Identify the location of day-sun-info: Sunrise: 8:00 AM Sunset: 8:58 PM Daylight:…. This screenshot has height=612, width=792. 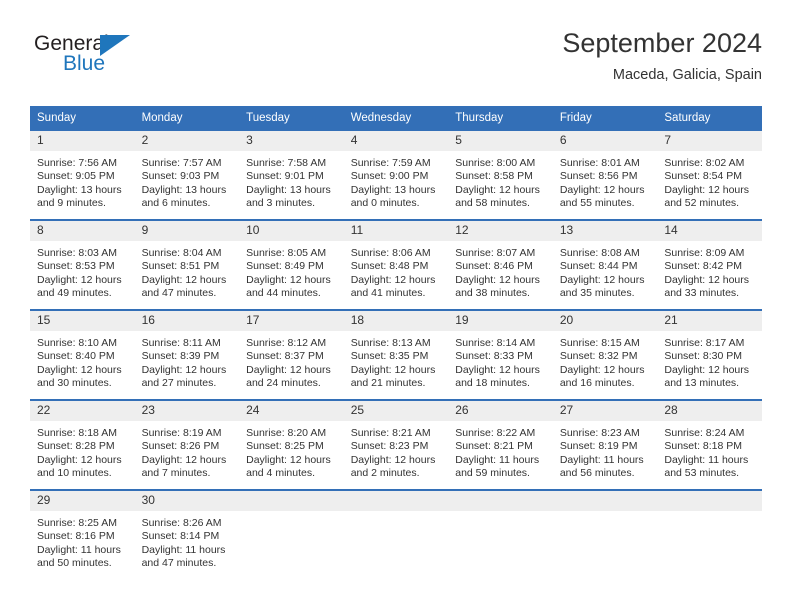
(500, 180).